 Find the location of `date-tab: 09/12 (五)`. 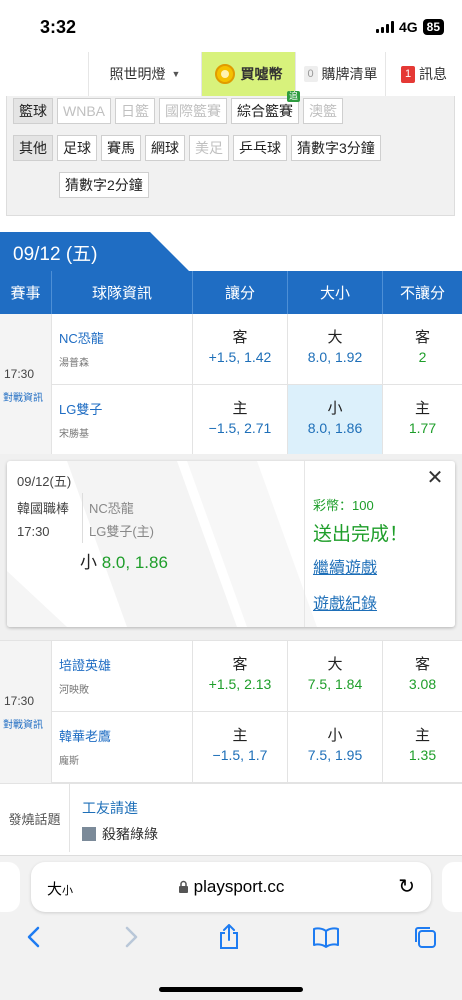

date-tab: 09/12 (五) is located at coordinates (95, 252).